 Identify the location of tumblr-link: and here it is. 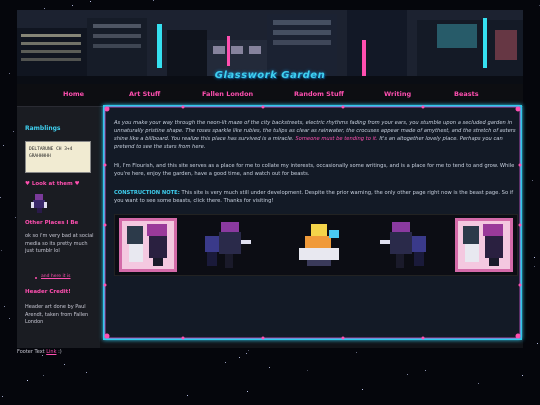
(56, 276).